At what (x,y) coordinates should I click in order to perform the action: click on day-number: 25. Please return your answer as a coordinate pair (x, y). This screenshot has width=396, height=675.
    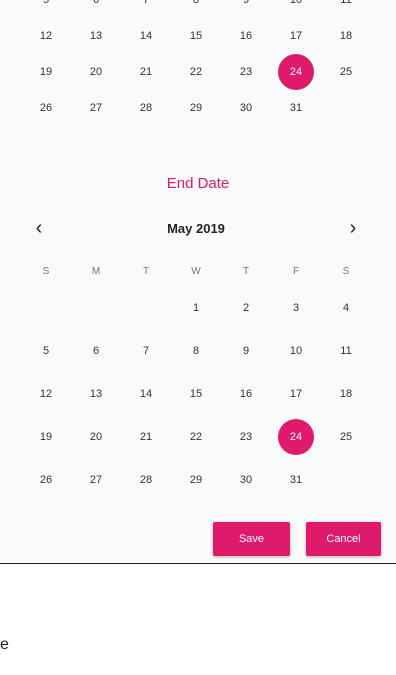
    Looking at the image, I should click on (346, 437).